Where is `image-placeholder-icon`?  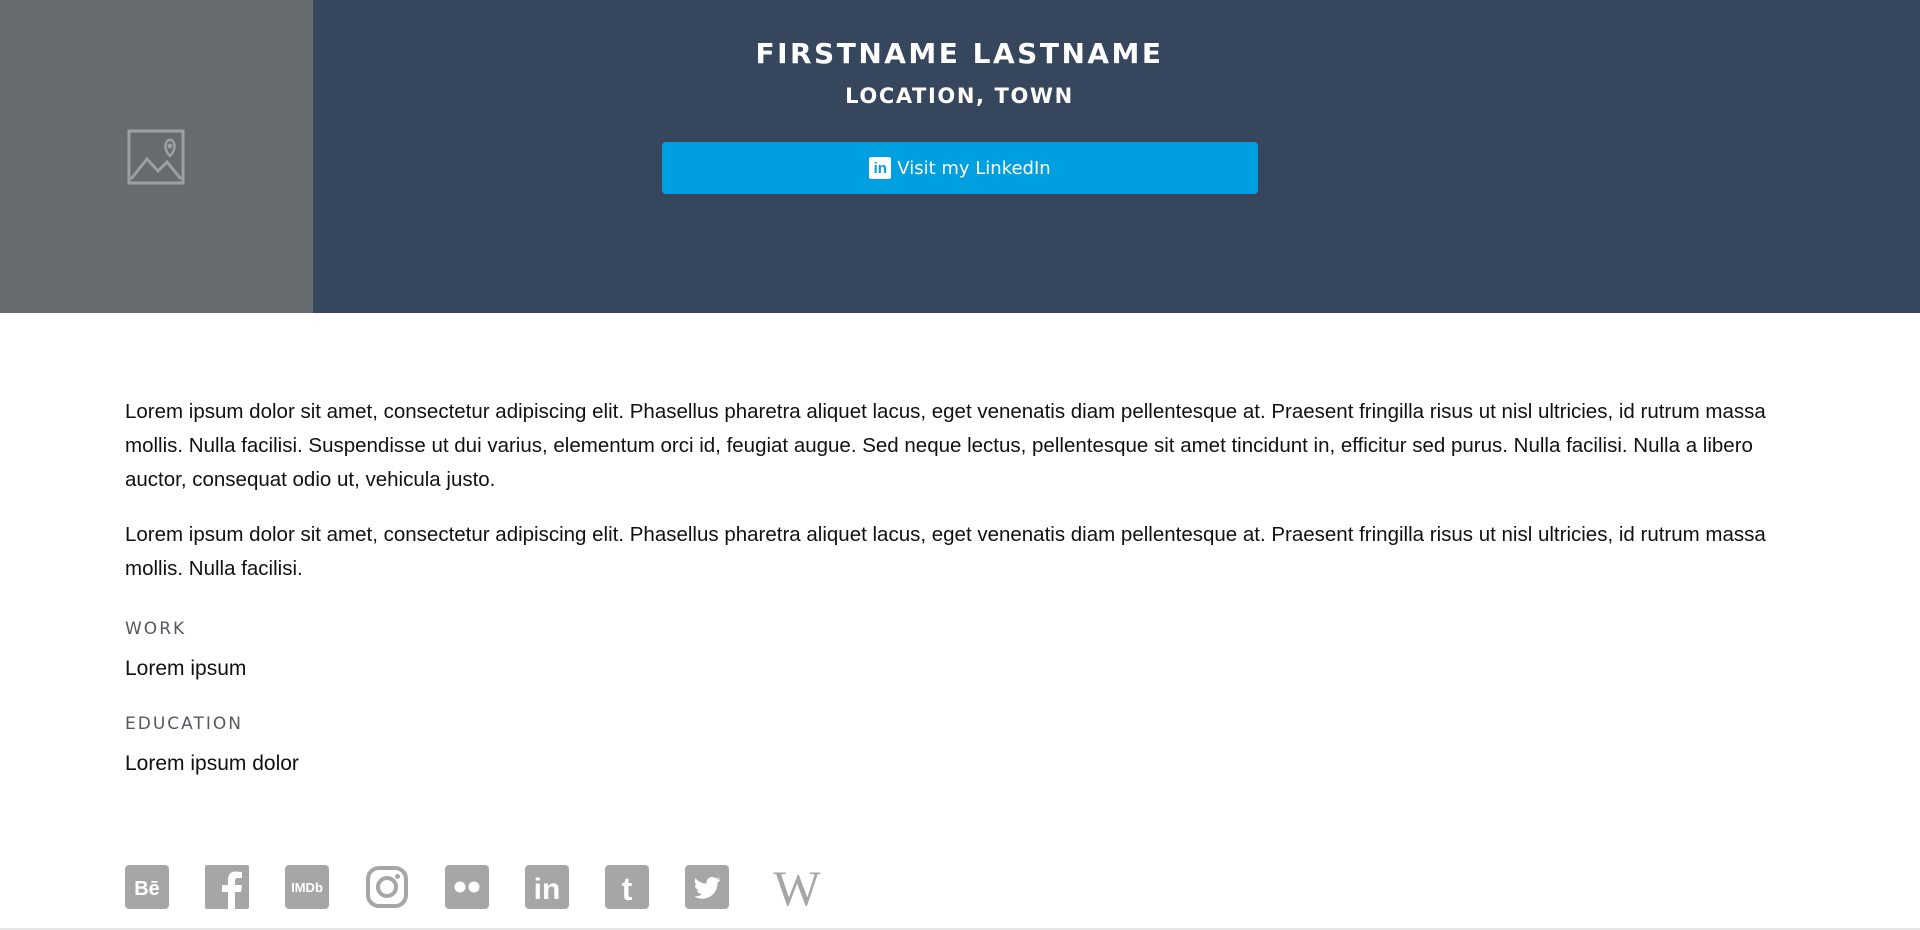
image-placeholder-icon is located at coordinates (156, 157).